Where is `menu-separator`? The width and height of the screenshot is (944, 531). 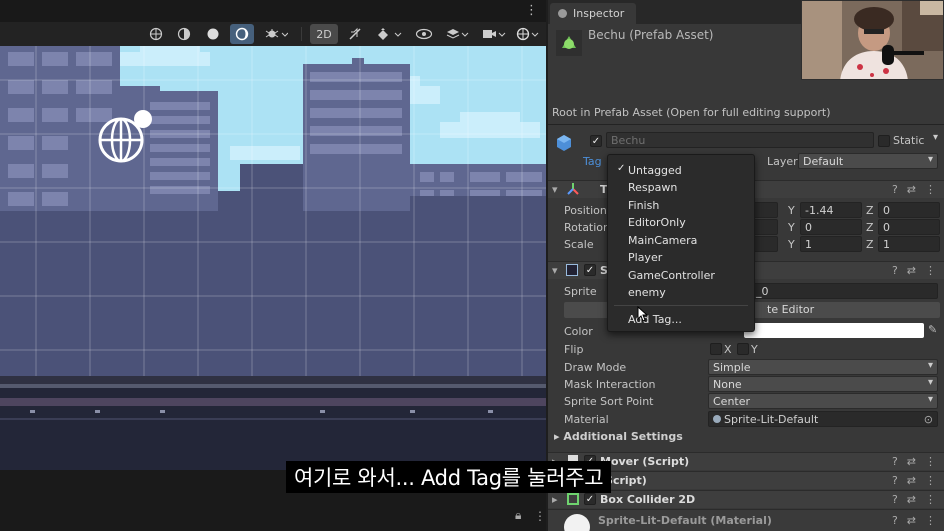 menu-separator is located at coordinates (681, 305).